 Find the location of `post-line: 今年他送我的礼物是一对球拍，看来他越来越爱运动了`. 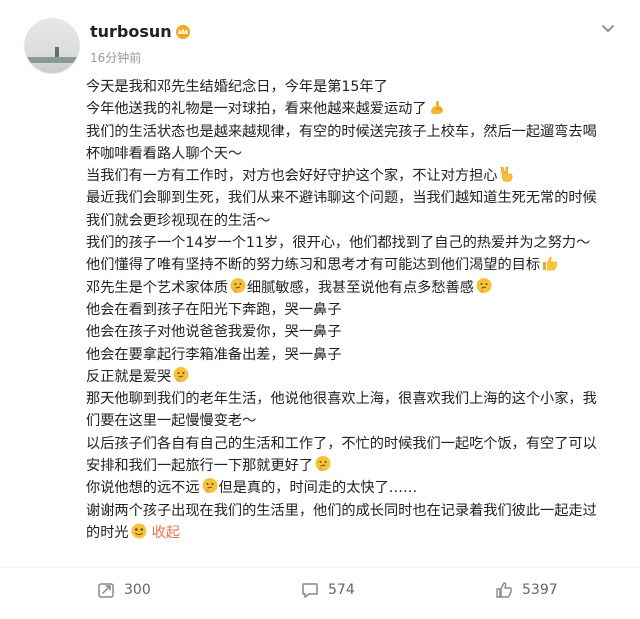

post-line: 今年他送我的礼物是一对球拍，看来他越来越爱运动了 is located at coordinates (356, 109).